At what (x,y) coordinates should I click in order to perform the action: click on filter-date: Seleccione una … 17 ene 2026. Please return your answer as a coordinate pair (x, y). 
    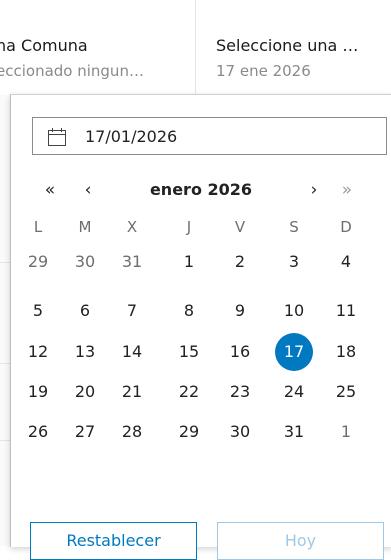
    Looking at the image, I should click on (293, 47).